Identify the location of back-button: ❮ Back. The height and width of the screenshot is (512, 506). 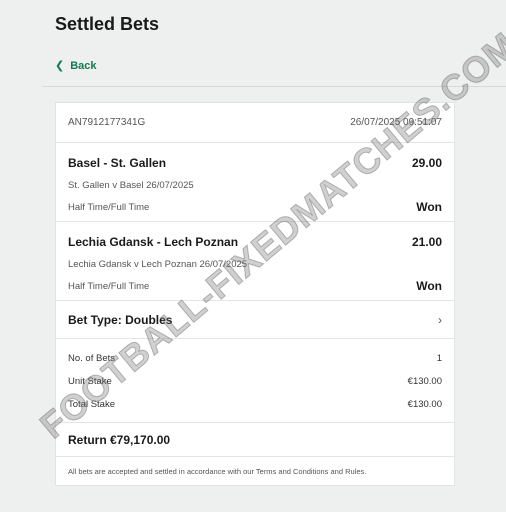
(76, 66).